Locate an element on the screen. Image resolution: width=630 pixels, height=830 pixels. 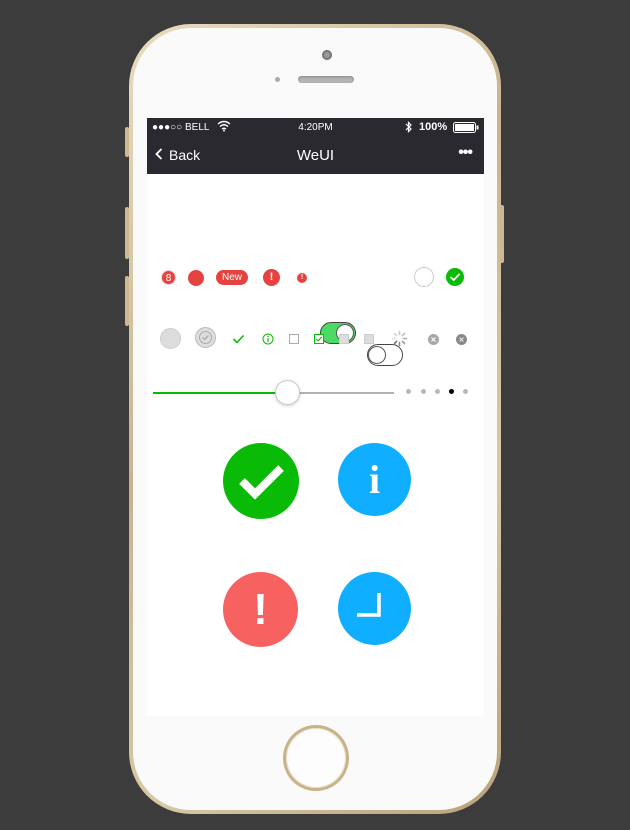
nav-bar: Back WeUI ••• is located at coordinates (315, 156).